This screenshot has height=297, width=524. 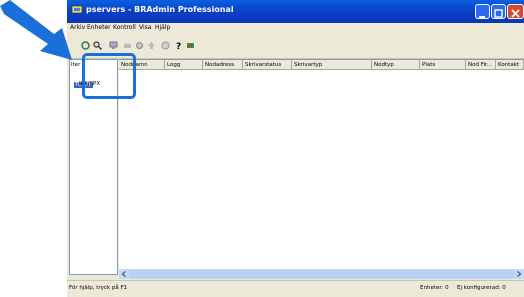 What do you see at coordinates (85, 45) in the screenshot?
I see `refresh-icon` at bounding box center [85, 45].